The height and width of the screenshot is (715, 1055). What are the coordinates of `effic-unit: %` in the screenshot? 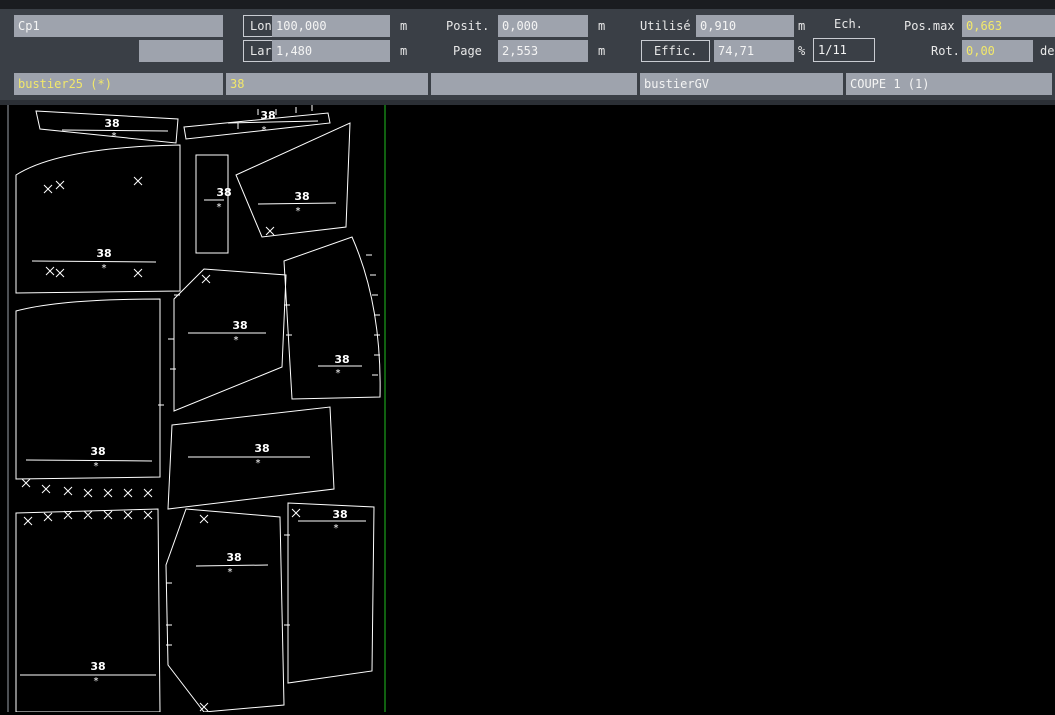 It's located at (802, 51).